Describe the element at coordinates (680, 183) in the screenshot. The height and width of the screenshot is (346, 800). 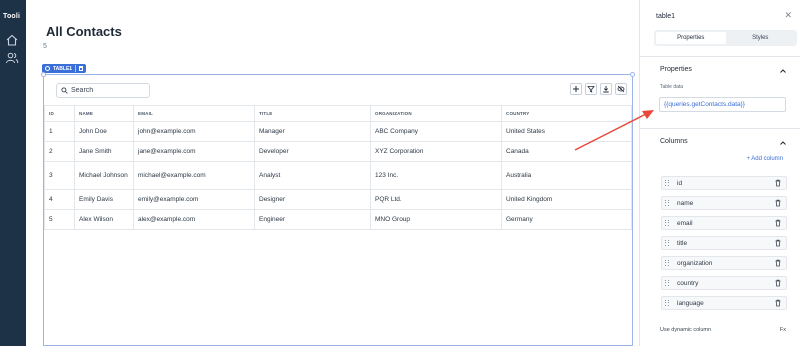
I see `column-item-label: id` at that location.